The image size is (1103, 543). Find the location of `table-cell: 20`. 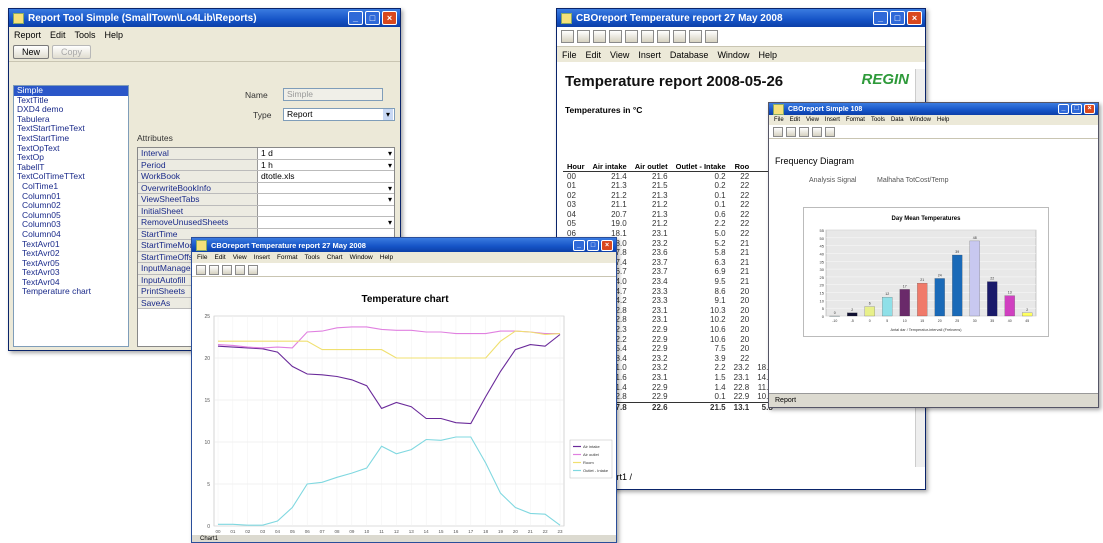

table-cell: 20 is located at coordinates (745, 320).